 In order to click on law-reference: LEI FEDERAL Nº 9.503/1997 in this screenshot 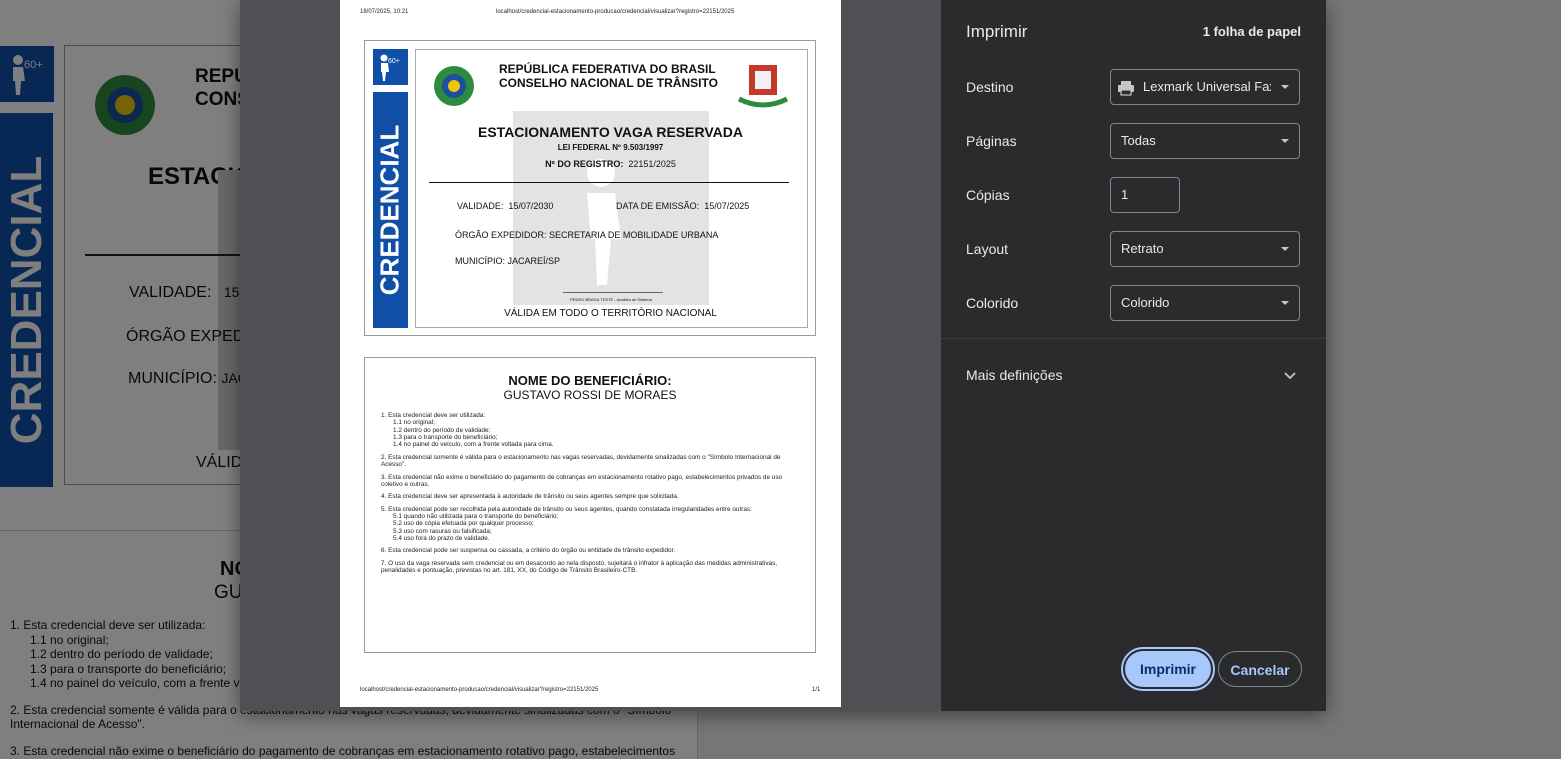, I will do `click(610, 147)`.